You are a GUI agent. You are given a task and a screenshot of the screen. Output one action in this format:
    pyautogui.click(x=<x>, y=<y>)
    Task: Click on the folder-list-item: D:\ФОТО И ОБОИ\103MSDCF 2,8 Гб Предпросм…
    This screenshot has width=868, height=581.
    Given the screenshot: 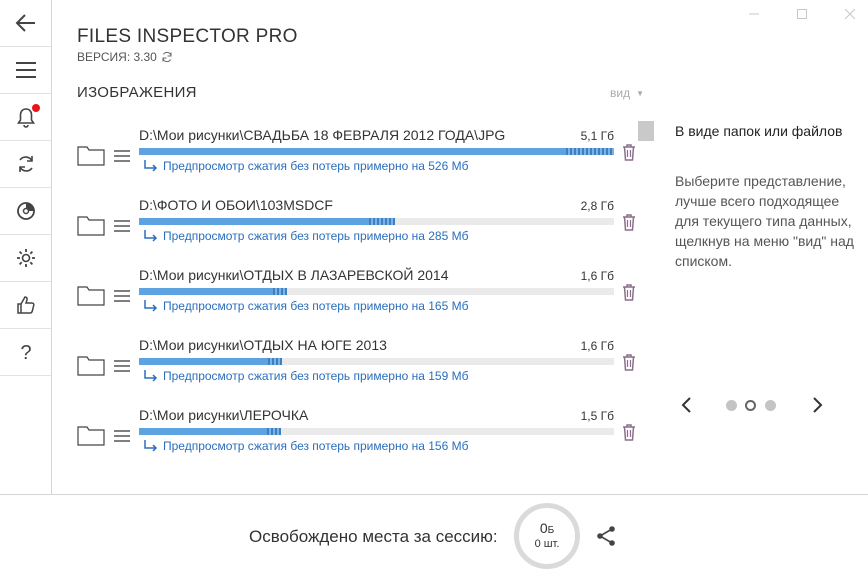 What is the action you would take?
    pyautogui.click(x=359, y=227)
    